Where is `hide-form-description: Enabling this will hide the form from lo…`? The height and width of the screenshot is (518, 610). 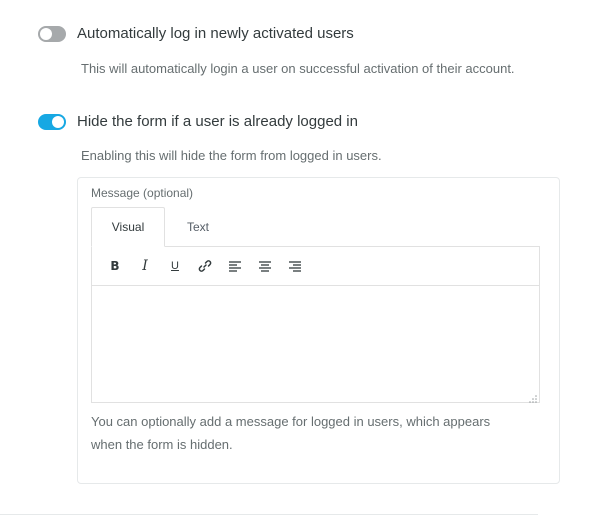 hide-form-description: Enabling this will hide the form from lo… is located at coordinates (231, 155).